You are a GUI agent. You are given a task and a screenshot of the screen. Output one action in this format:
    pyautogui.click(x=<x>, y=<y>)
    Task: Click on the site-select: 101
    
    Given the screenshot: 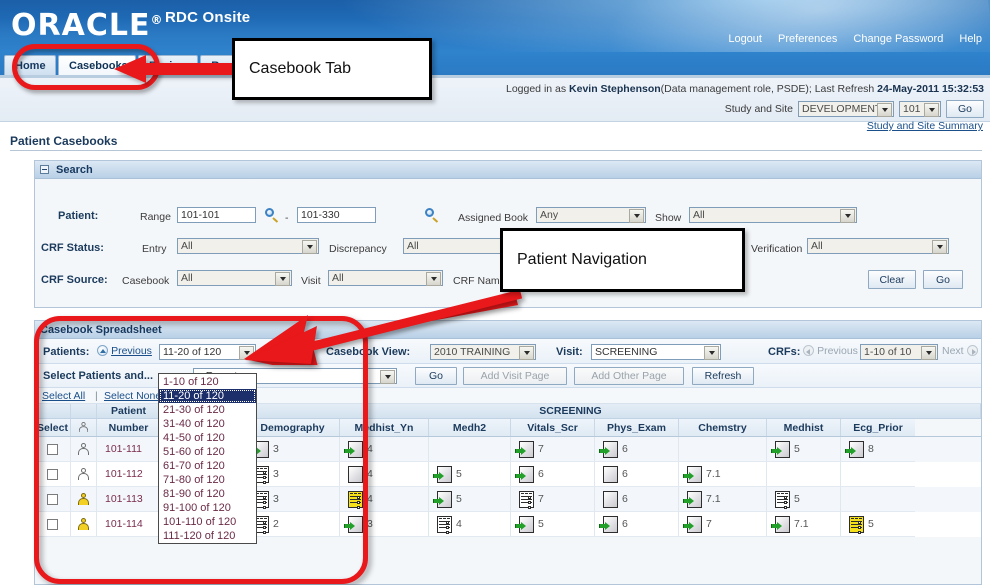 What is the action you would take?
    pyautogui.click(x=920, y=109)
    